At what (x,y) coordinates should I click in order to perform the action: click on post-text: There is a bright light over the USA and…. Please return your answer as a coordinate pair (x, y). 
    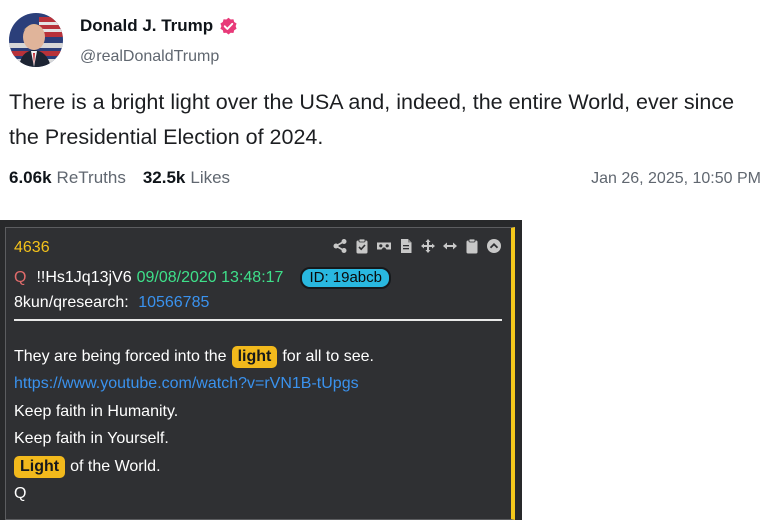
    Looking at the image, I should click on (372, 119).